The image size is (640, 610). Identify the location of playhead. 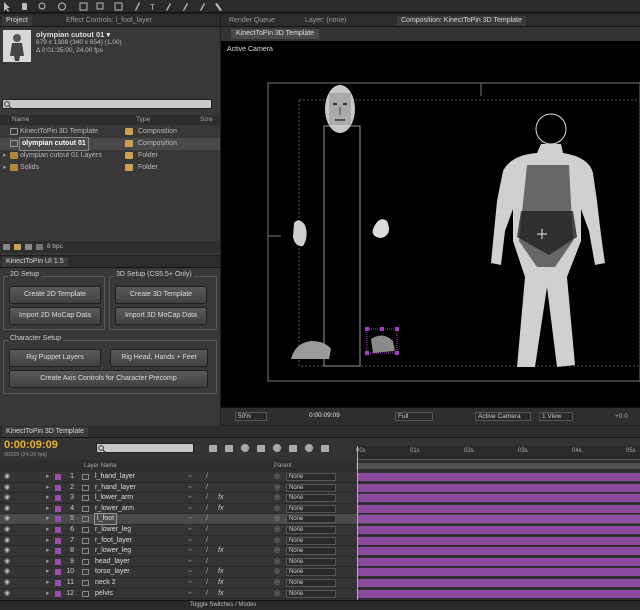
(357, 524).